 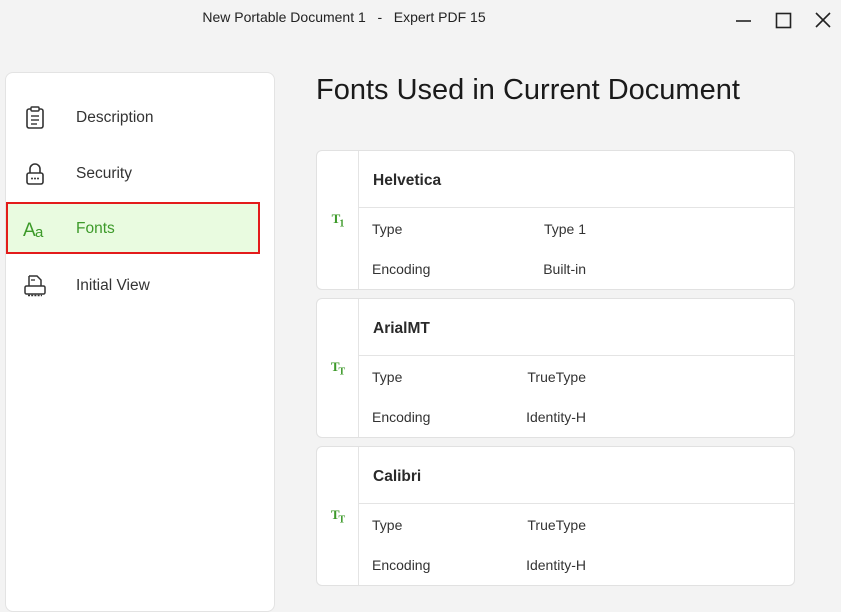 I want to click on sidebar-item-description: Description, so click(x=140, y=119).